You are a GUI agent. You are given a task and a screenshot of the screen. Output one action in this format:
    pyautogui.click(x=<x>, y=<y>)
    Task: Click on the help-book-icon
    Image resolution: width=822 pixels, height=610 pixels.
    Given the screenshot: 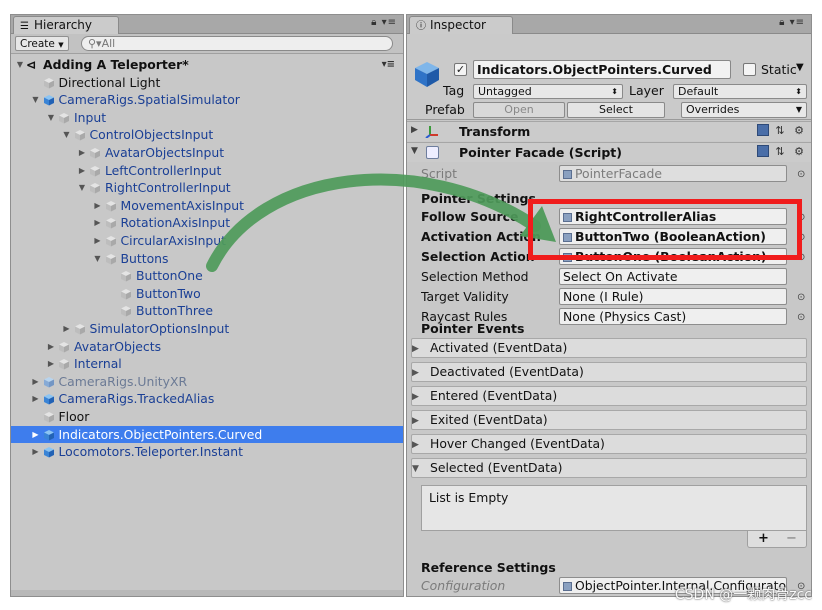 What is the action you would take?
    pyautogui.click(x=762, y=130)
    